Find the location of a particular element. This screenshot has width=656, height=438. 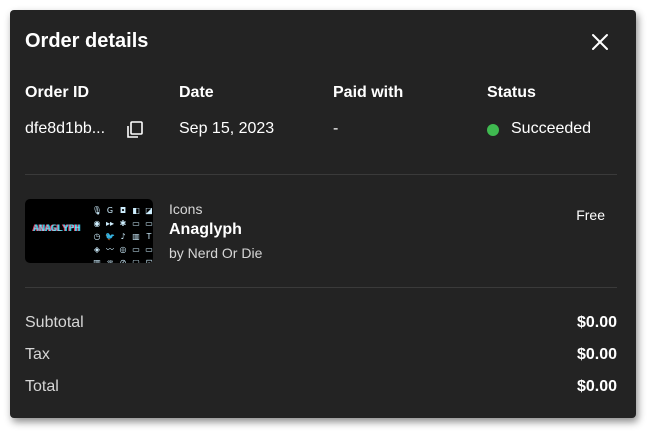

thumbnail-glyph-icon: T is located at coordinates (149, 236).